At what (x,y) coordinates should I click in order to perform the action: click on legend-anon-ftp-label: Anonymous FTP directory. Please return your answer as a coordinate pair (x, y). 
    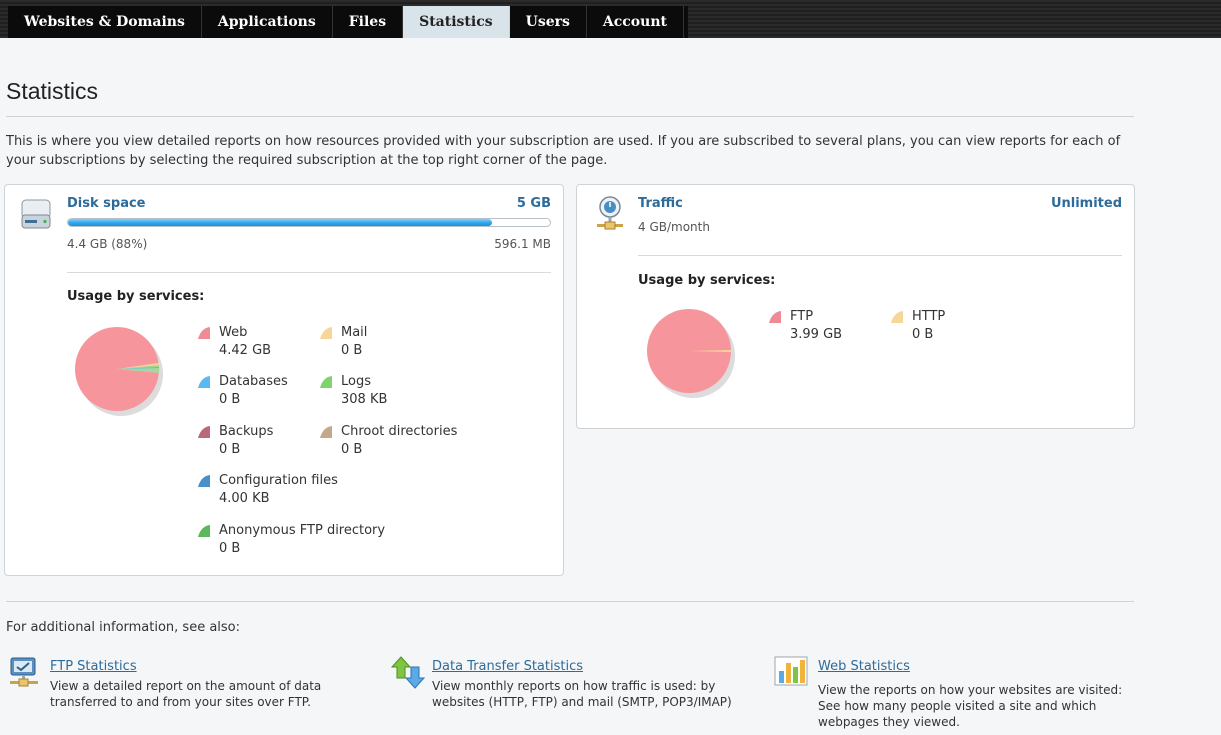
    Looking at the image, I should click on (302, 530).